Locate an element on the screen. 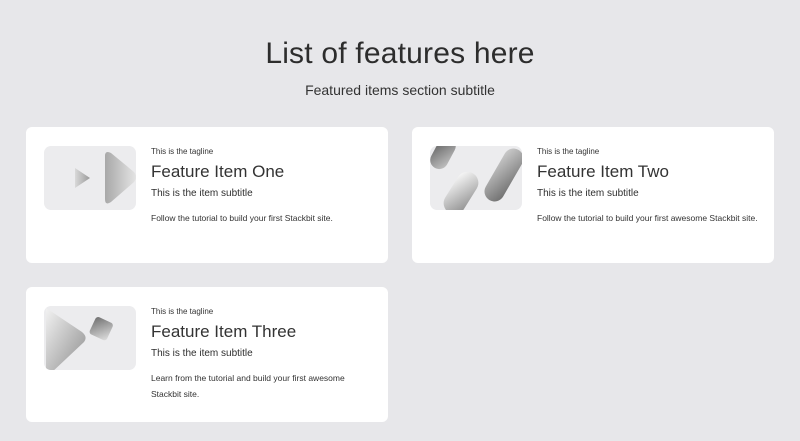 This screenshot has width=800, height=441. slanted-pills-icon is located at coordinates (476, 178).